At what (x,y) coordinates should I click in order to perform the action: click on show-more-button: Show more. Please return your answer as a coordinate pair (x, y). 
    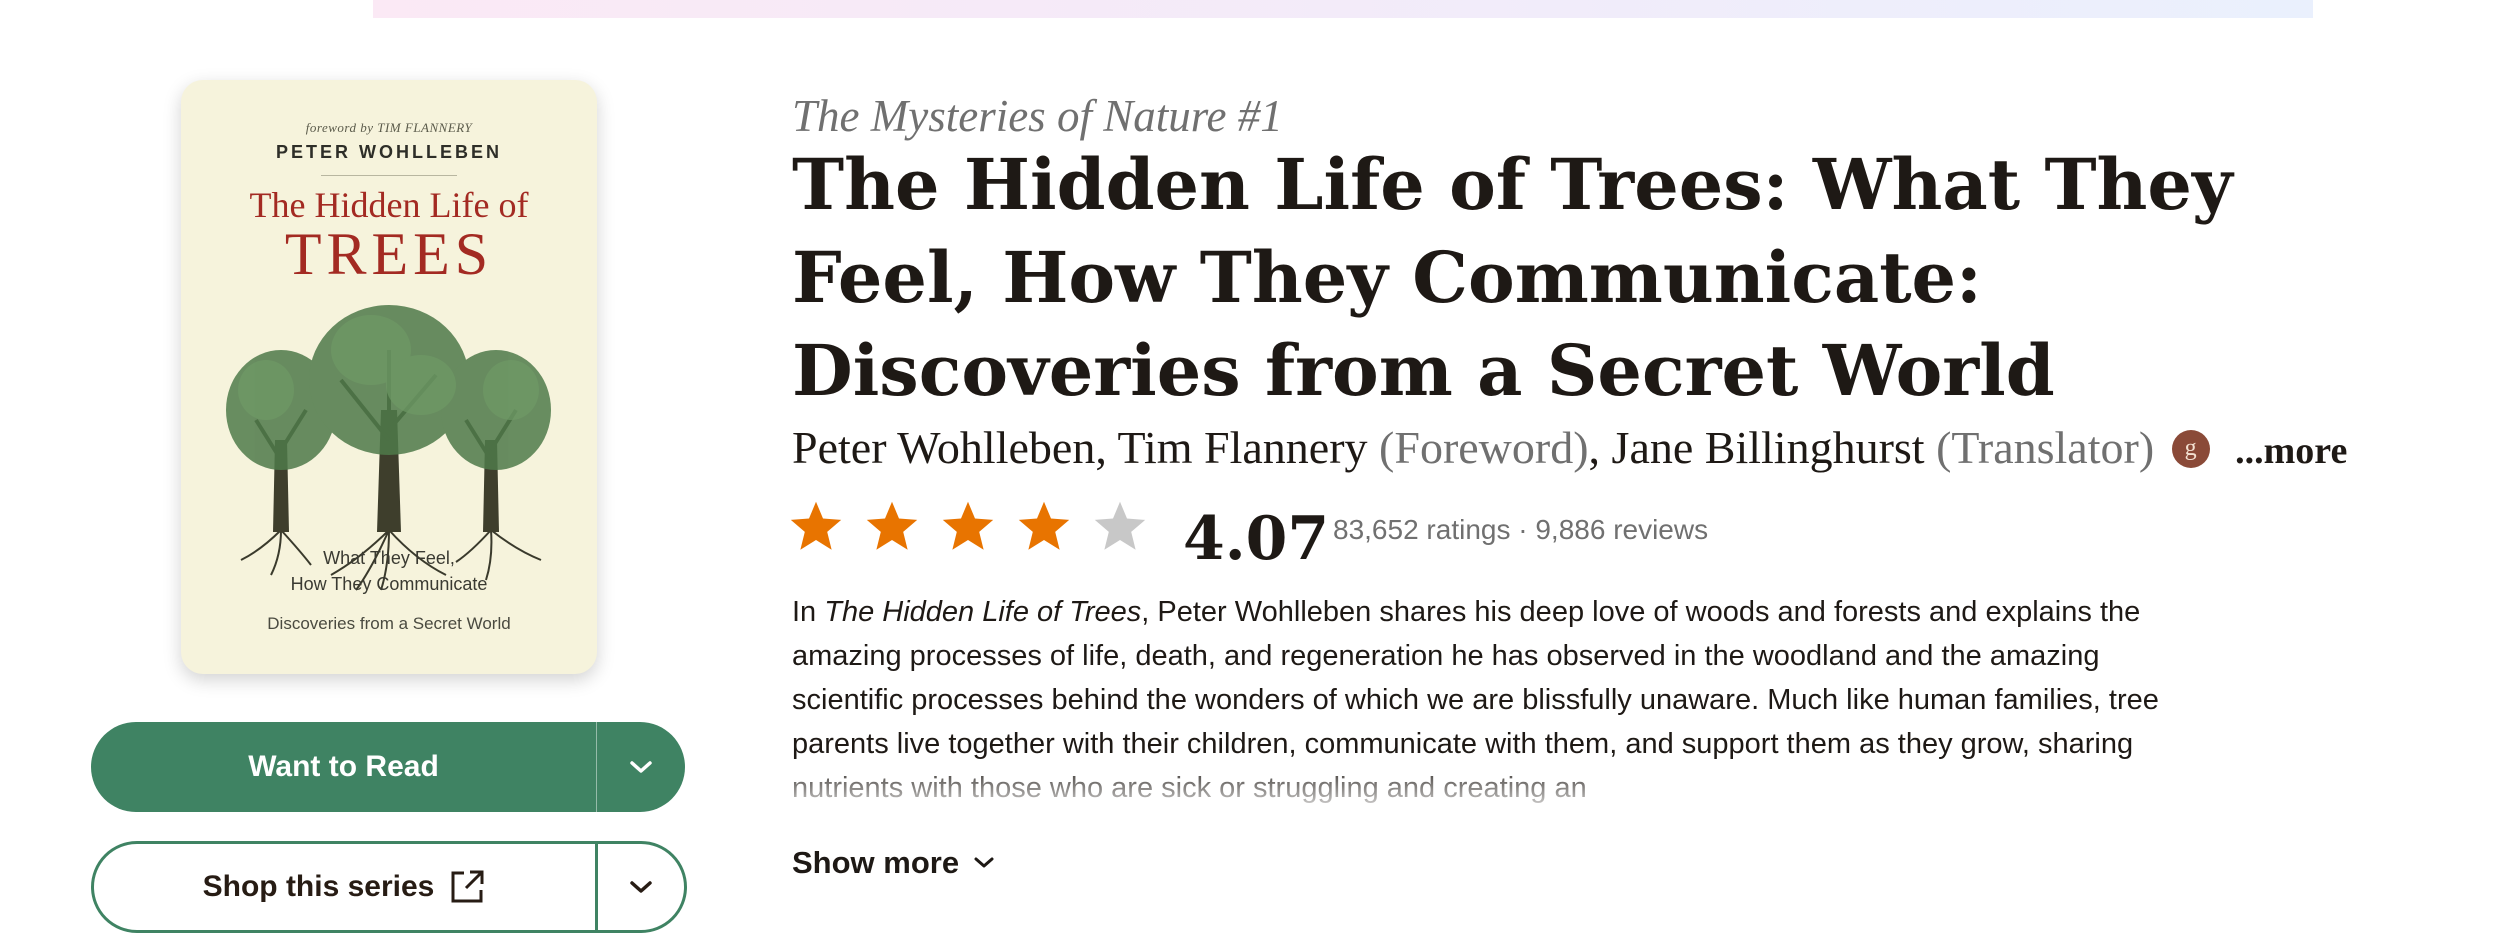
    Looking at the image, I should click on (893, 863).